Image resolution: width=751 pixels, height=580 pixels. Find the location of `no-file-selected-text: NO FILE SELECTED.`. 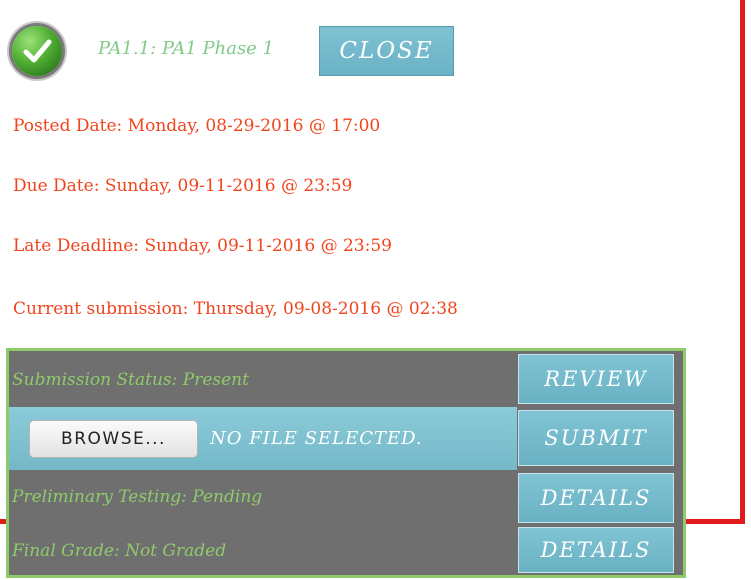

no-file-selected-text: NO FILE SELECTED. is located at coordinates (316, 438).